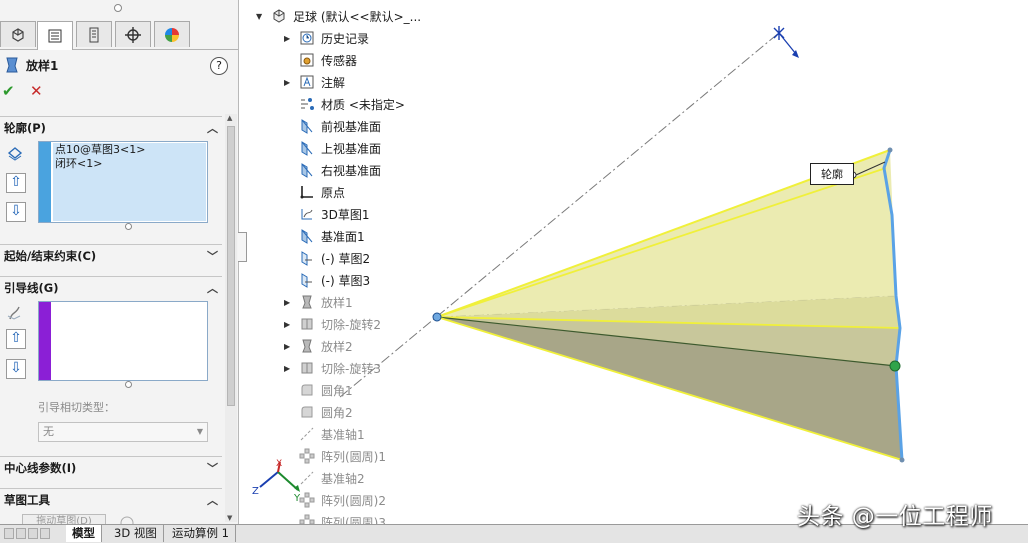 Image resolution: width=1028 pixels, height=543 pixels. I want to click on chevron-up-icon: ︿, so click(212, 500).